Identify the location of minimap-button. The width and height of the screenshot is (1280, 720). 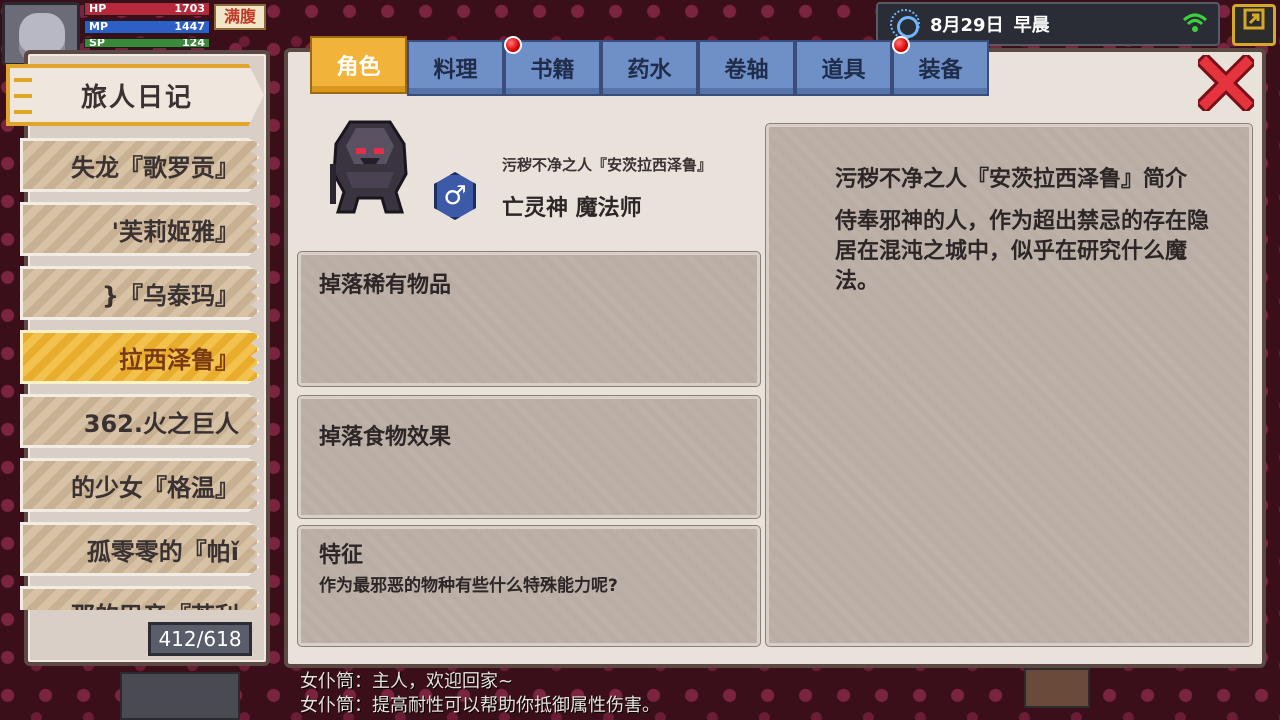
(1254, 25).